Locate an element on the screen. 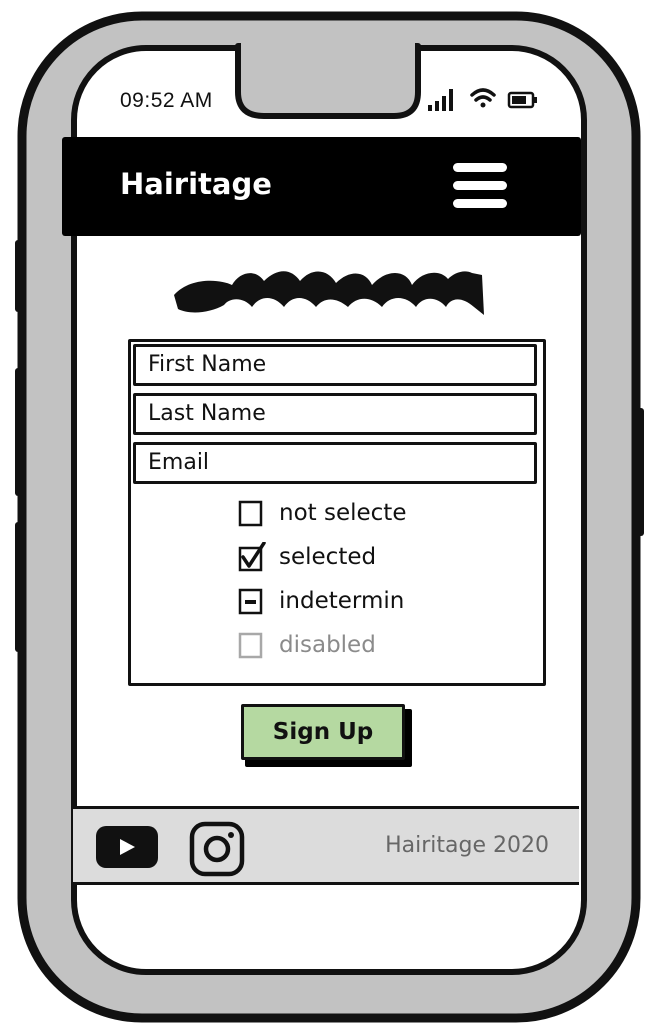  checkbox-unchecked-icon is located at coordinates (251, 513).